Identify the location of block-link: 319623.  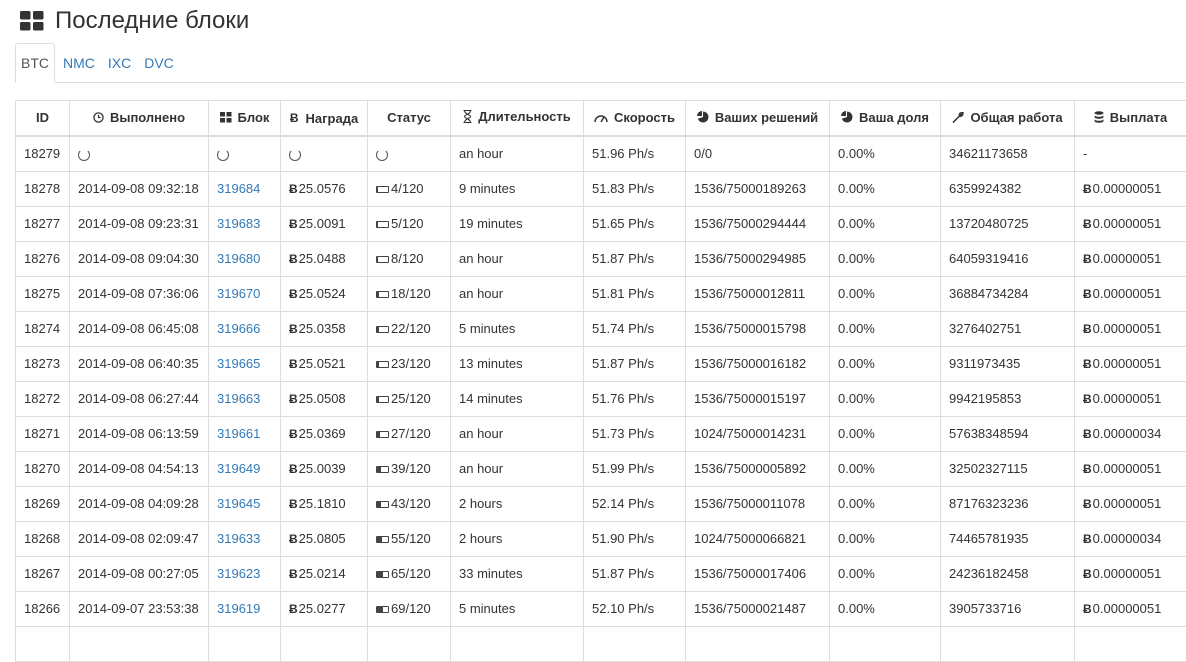
(238, 573).